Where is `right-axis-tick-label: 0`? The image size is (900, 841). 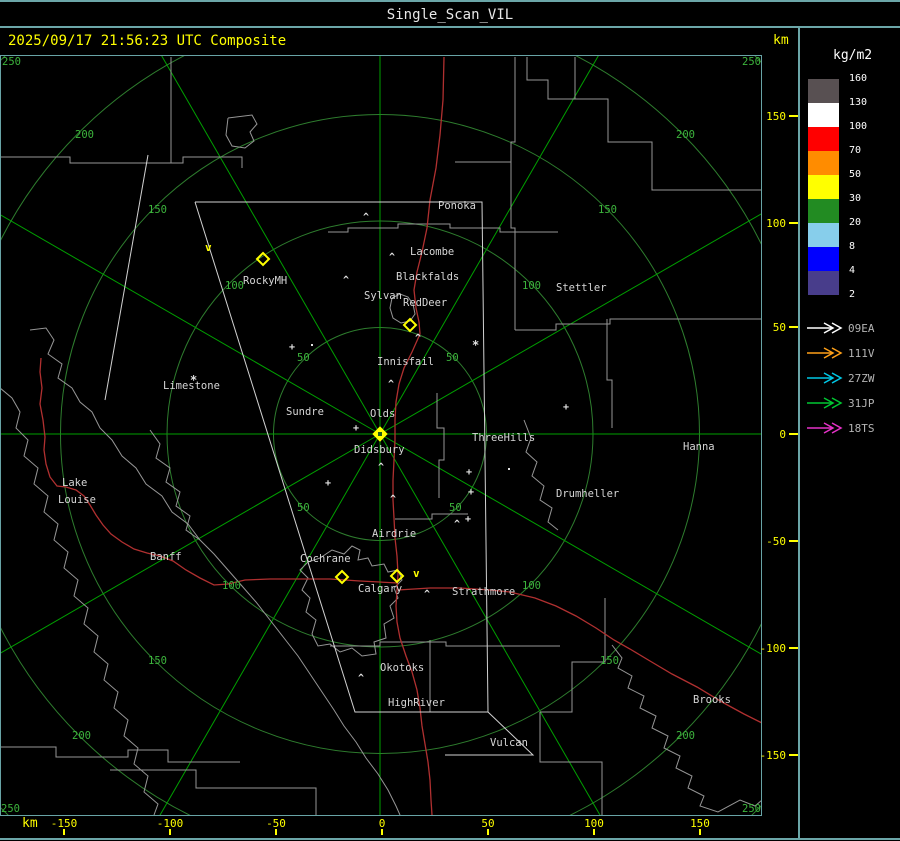
right-axis-tick-label: 0 is located at coordinates (782, 434).